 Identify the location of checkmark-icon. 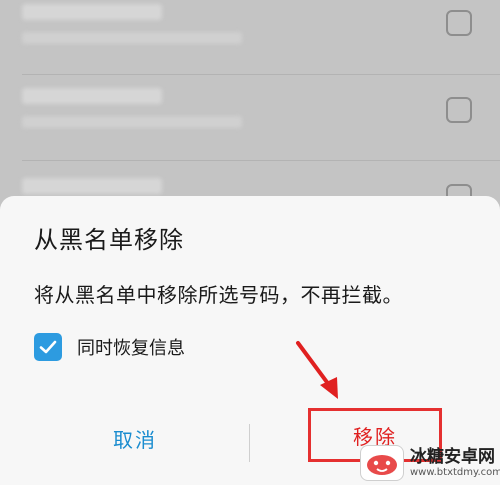
(48, 347).